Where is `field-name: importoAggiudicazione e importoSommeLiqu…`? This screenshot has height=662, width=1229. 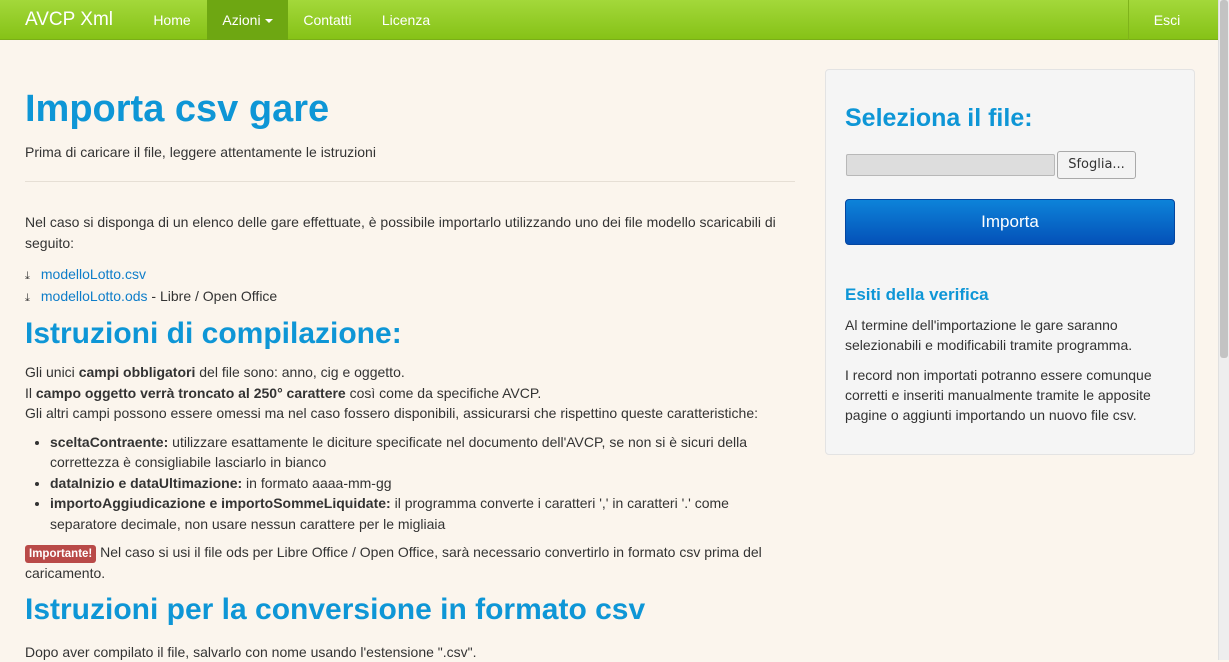
field-name: importoAggiudicazione e importoSommeLiqu… is located at coordinates (220, 503).